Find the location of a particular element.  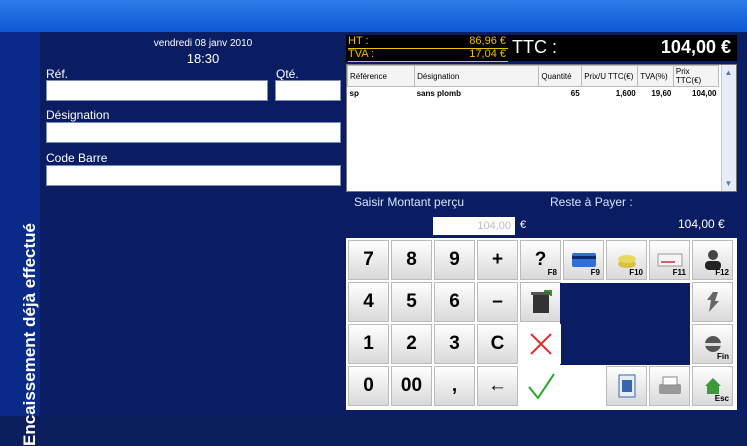

status-text: Encaissement déjà effectué is located at coordinates (29, 334).